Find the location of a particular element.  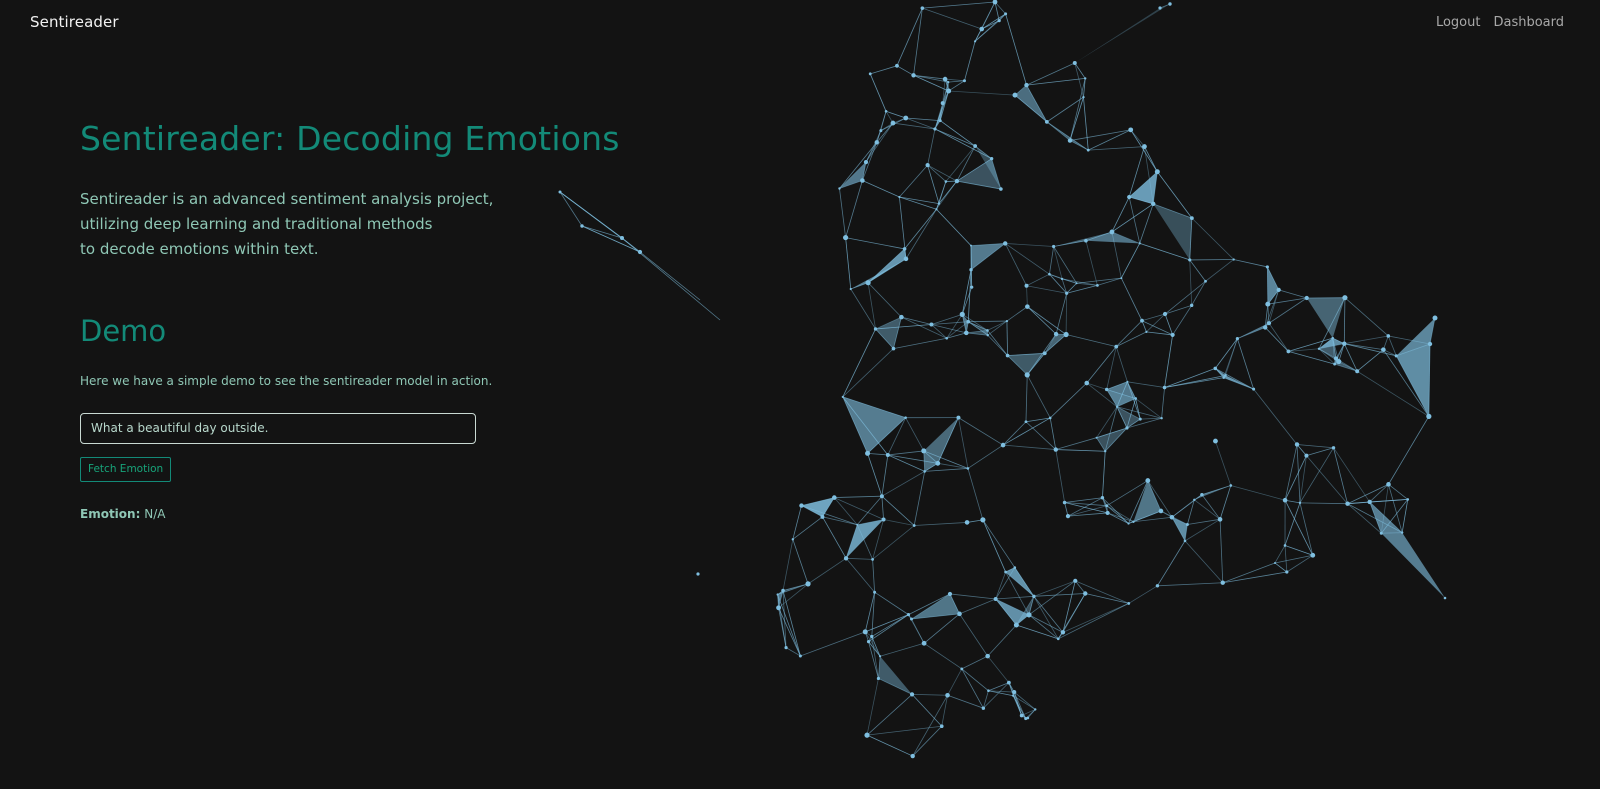

emotion-label: Emotion: is located at coordinates (110, 513).